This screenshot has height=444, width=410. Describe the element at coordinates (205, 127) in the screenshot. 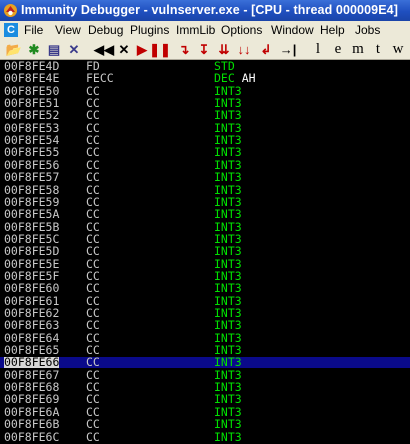

I see `disasm-row: 00F8FE53 CC INT3` at that location.